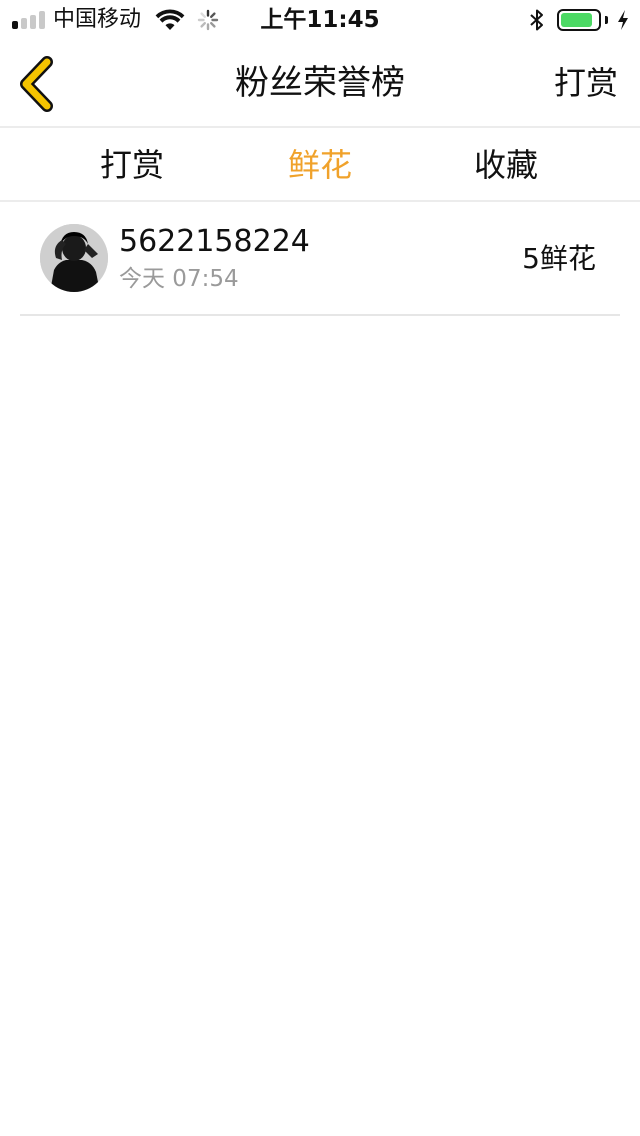 This screenshot has width=640, height=1136. I want to click on user-time: 今天 07:54, so click(179, 279).